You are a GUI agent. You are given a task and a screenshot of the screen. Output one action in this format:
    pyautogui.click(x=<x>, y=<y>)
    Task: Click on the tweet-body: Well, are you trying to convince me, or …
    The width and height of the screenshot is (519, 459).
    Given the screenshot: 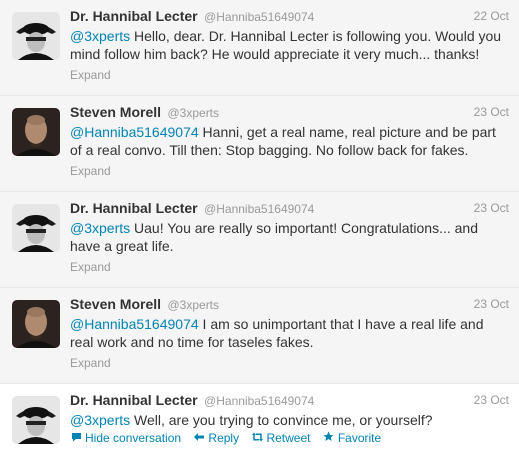 What is the action you would take?
    pyautogui.click(x=281, y=420)
    